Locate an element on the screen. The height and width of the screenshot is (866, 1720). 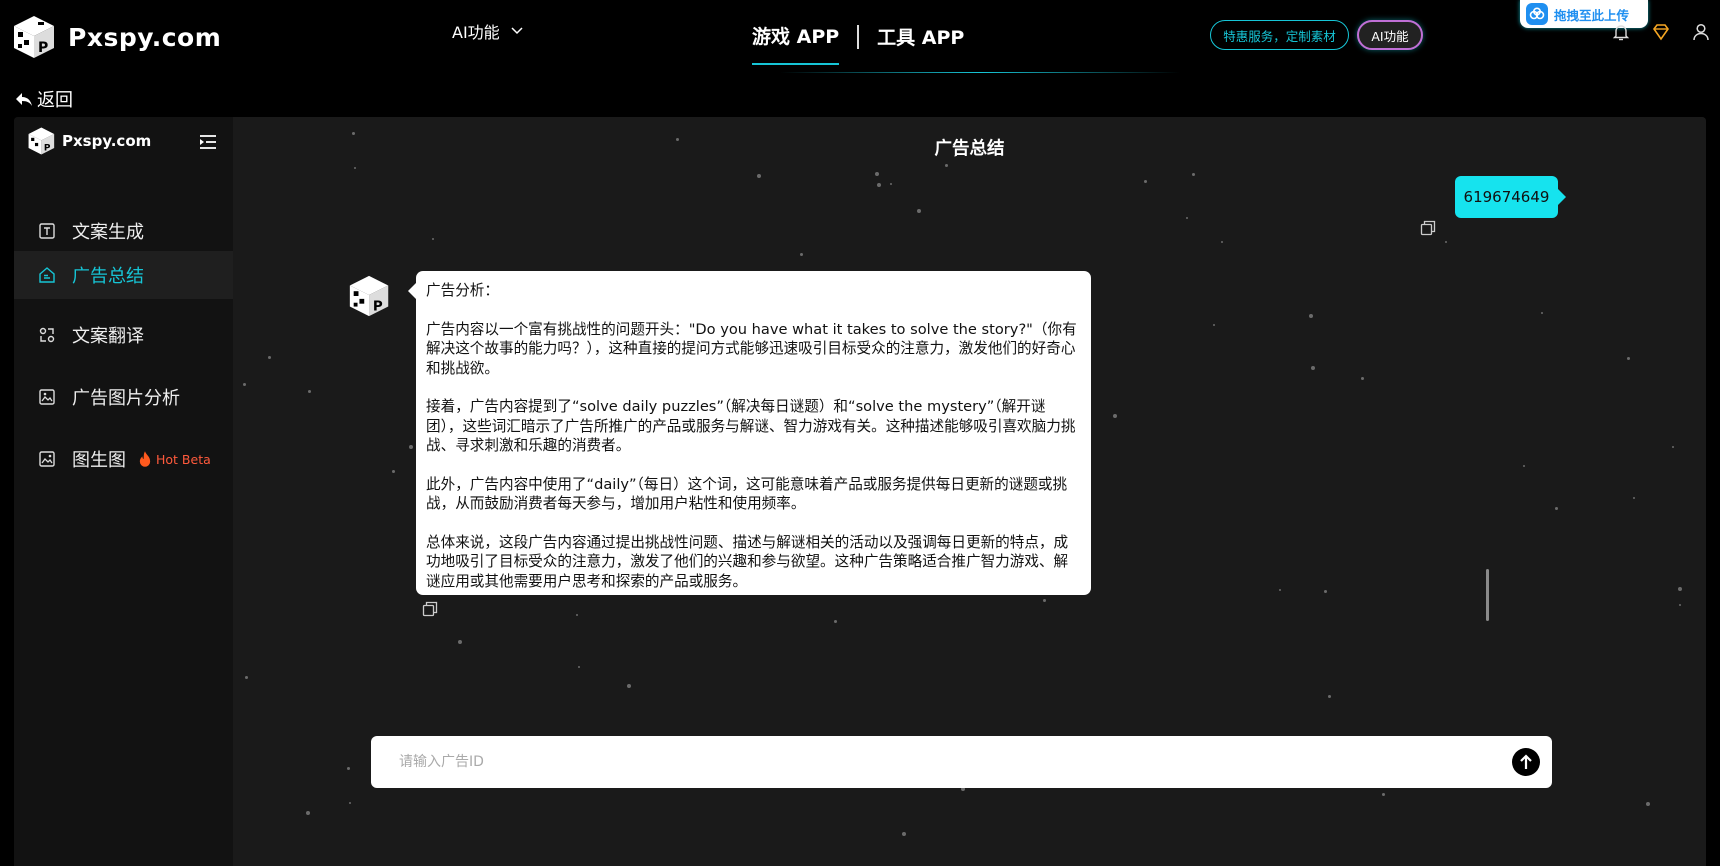
sidebar-item-label: 广告图片分析 is located at coordinates (126, 398).